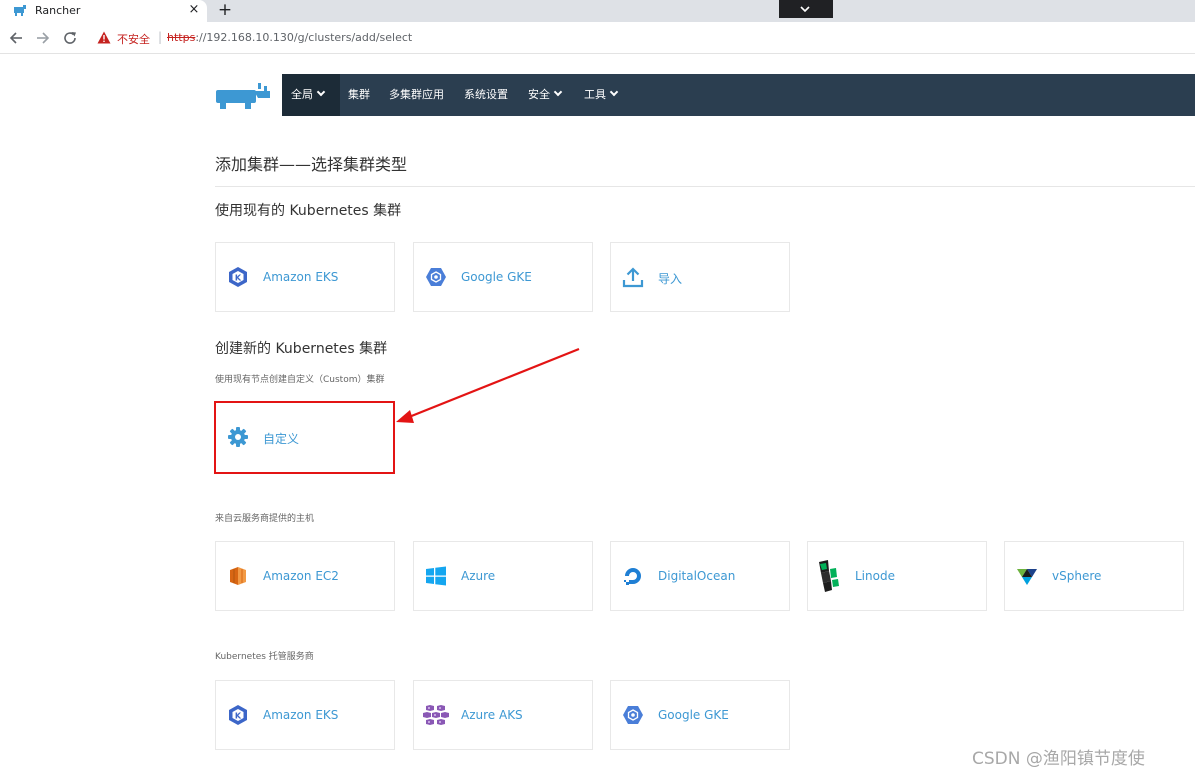 The height and width of the screenshot is (776, 1195). What do you see at coordinates (897, 576) in the screenshot?
I see `card-linode: Linode` at bounding box center [897, 576].